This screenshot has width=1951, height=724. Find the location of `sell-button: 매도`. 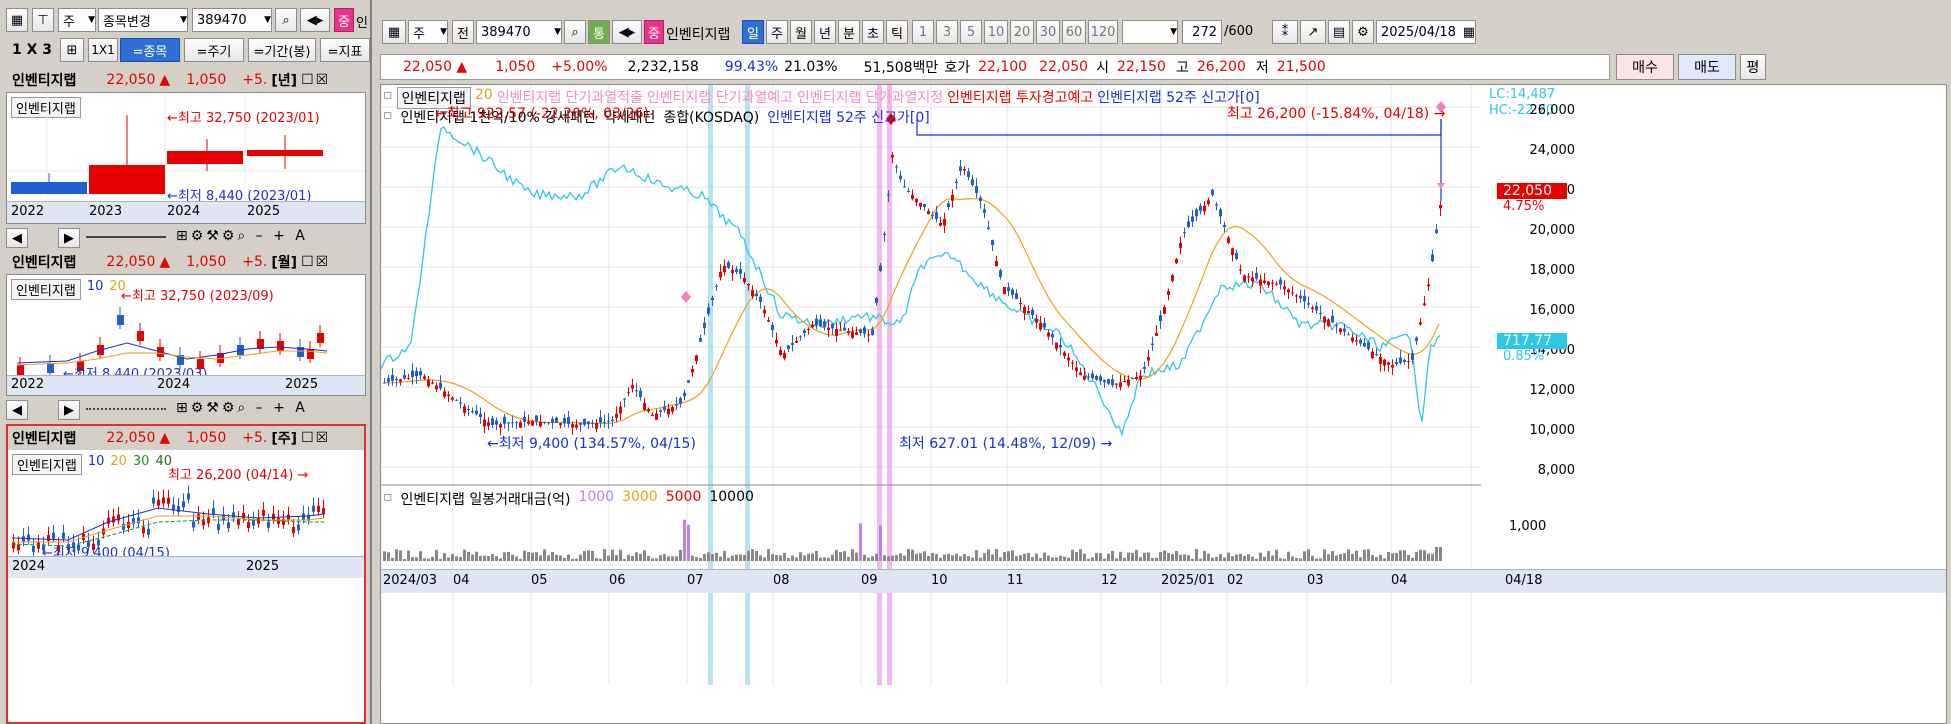

sell-button: 매도 is located at coordinates (1707, 67).